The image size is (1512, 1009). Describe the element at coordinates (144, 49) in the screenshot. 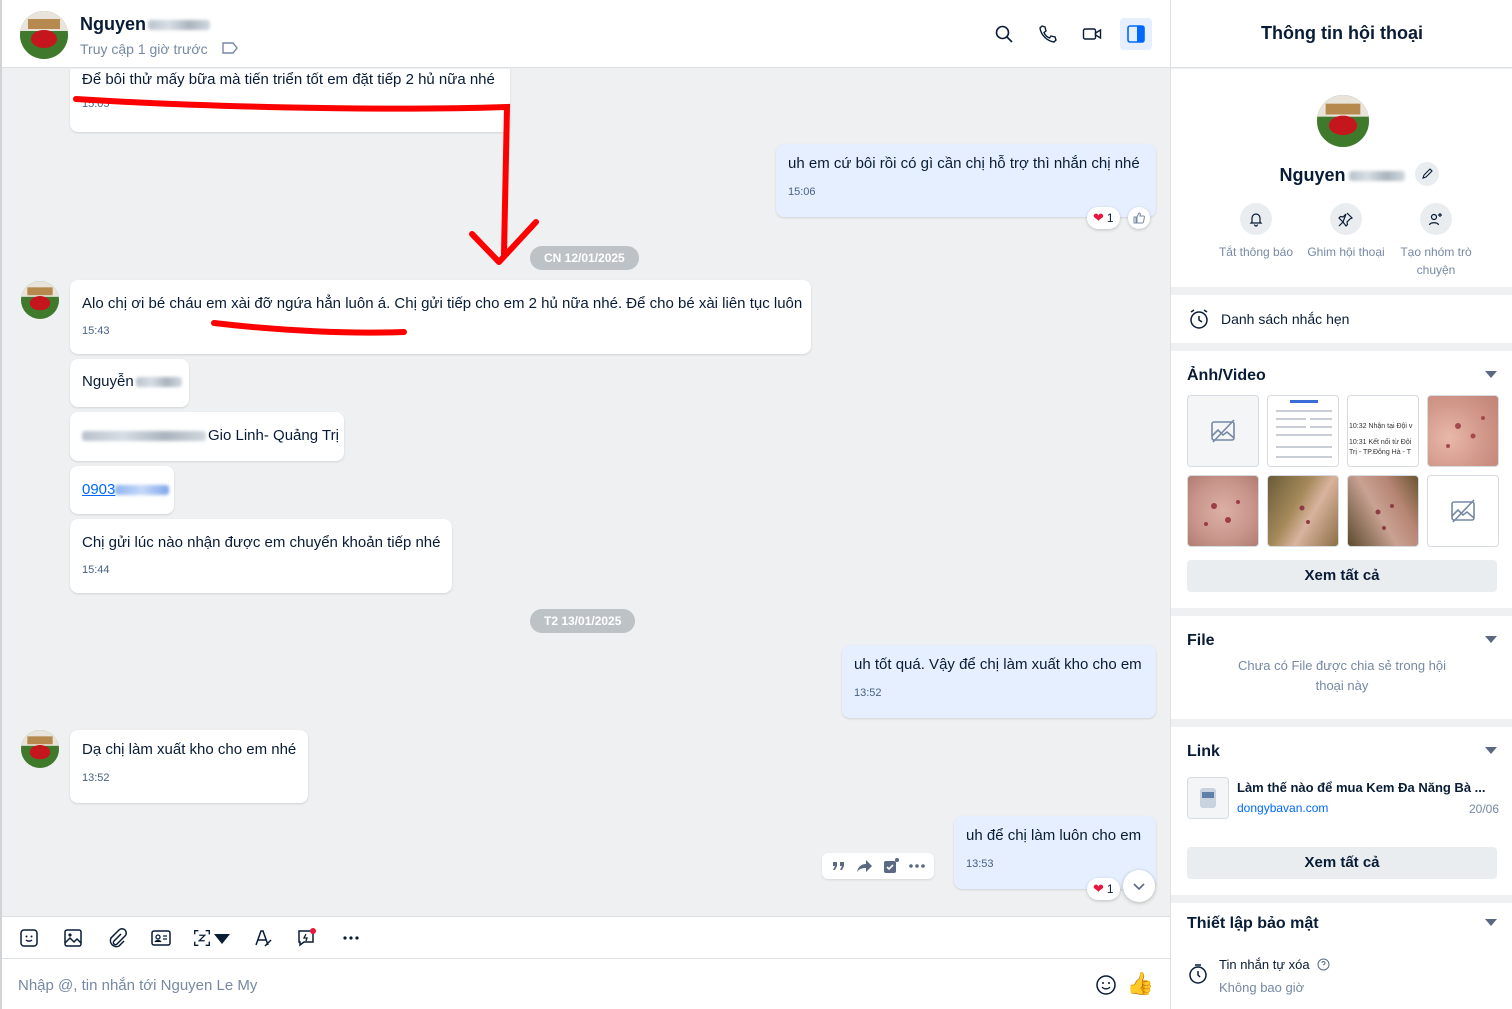

I see `contact-status: Truy cập 1 giờ trước` at that location.